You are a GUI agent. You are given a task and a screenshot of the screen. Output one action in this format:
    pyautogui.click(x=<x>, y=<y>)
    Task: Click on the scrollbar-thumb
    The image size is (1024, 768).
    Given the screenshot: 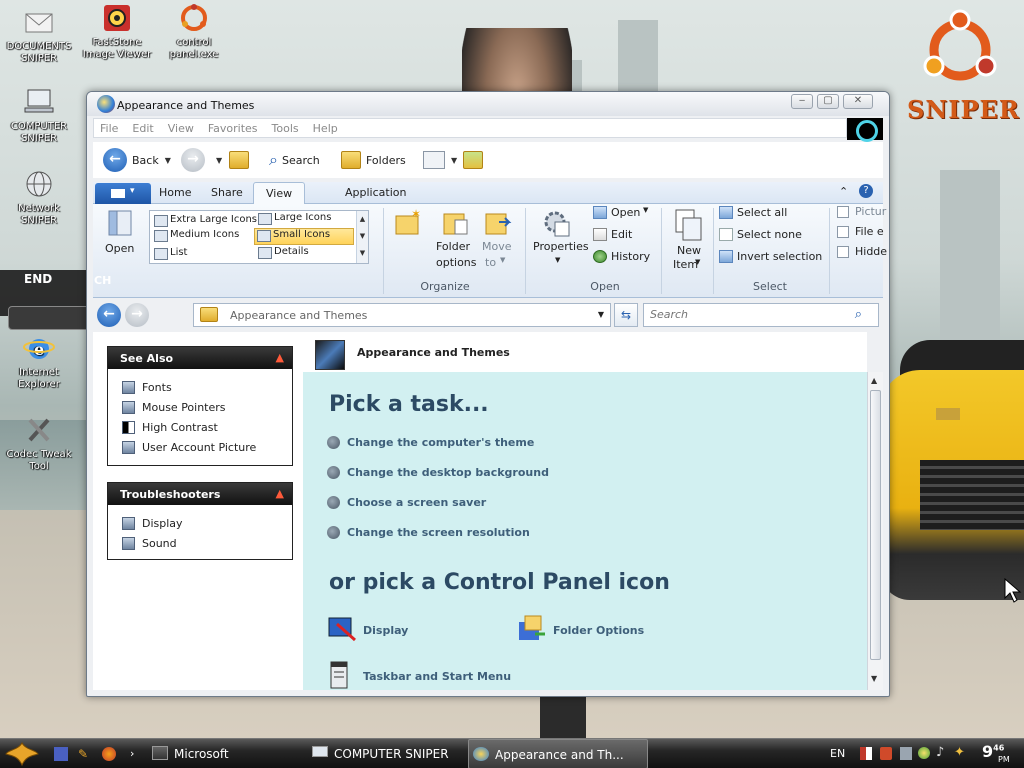 What is the action you would take?
    pyautogui.click(x=875, y=525)
    